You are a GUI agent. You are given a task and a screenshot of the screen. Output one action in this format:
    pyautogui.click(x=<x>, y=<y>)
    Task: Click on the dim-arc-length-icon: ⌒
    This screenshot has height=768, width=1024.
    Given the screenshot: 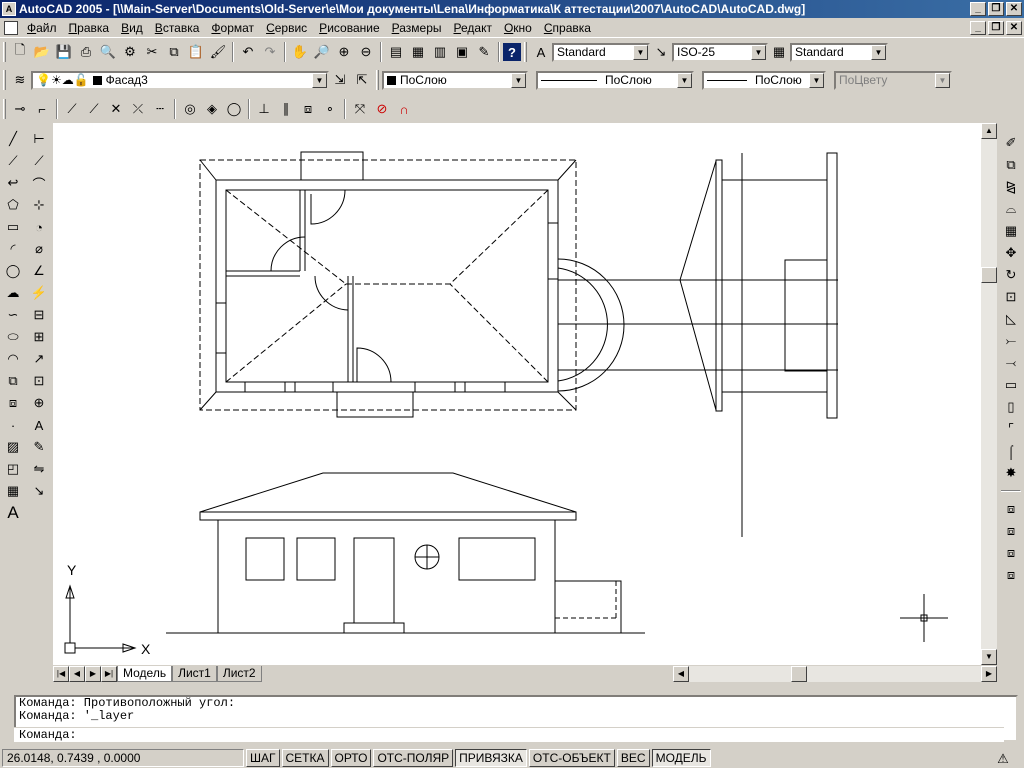 What is the action you would take?
    pyautogui.click(x=39, y=183)
    